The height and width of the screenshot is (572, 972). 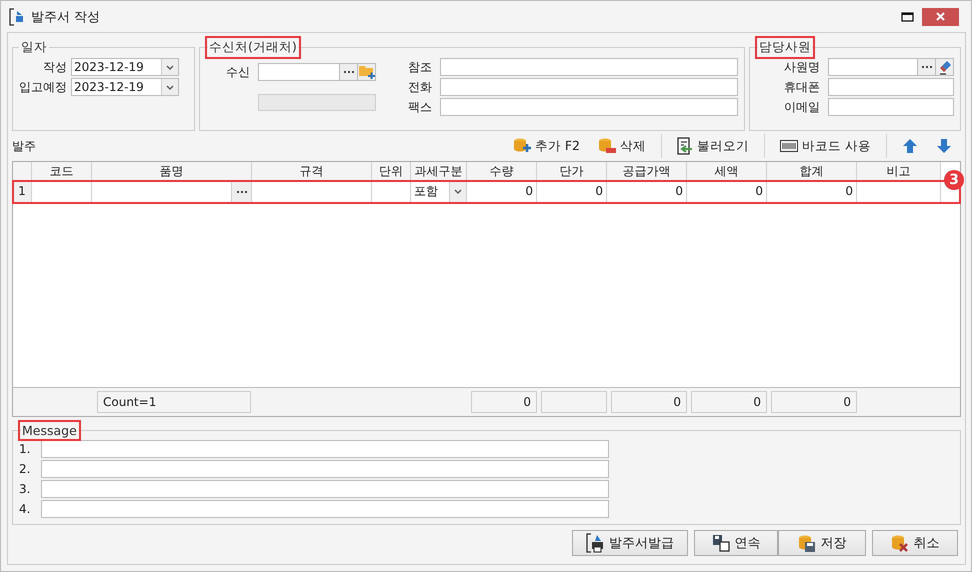 I want to click on database-disk-icon, so click(x=807, y=543).